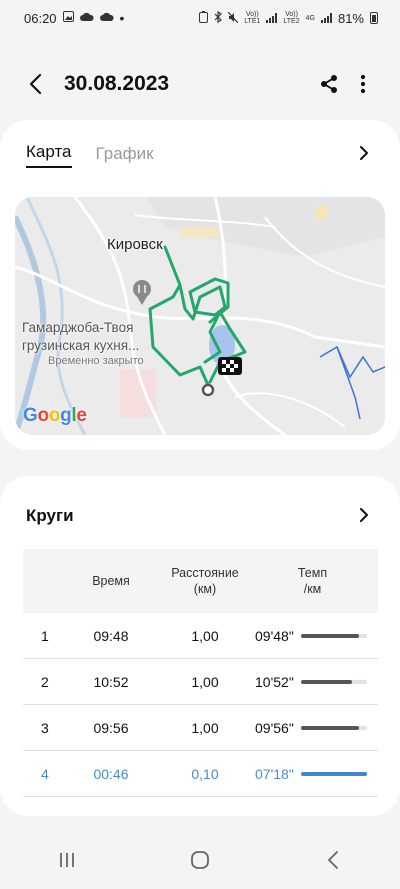 This screenshot has height=889, width=400. Describe the element at coordinates (233, 18) in the screenshot. I see `mute-icon` at that location.